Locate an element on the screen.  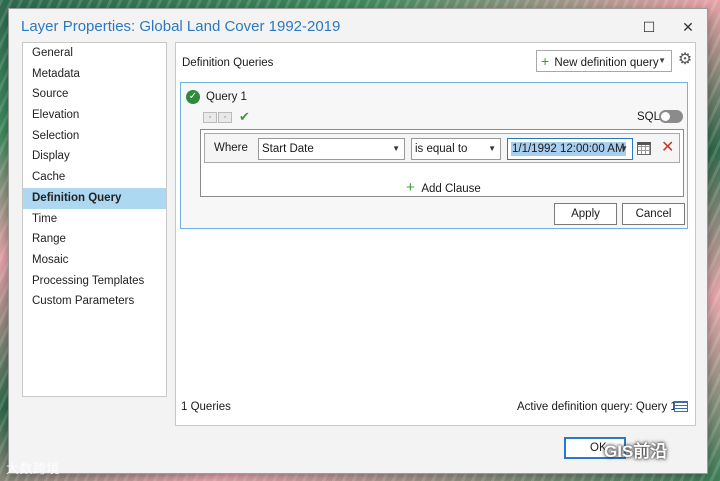
expand-button: ▫ is located at coordinates (225, 117).